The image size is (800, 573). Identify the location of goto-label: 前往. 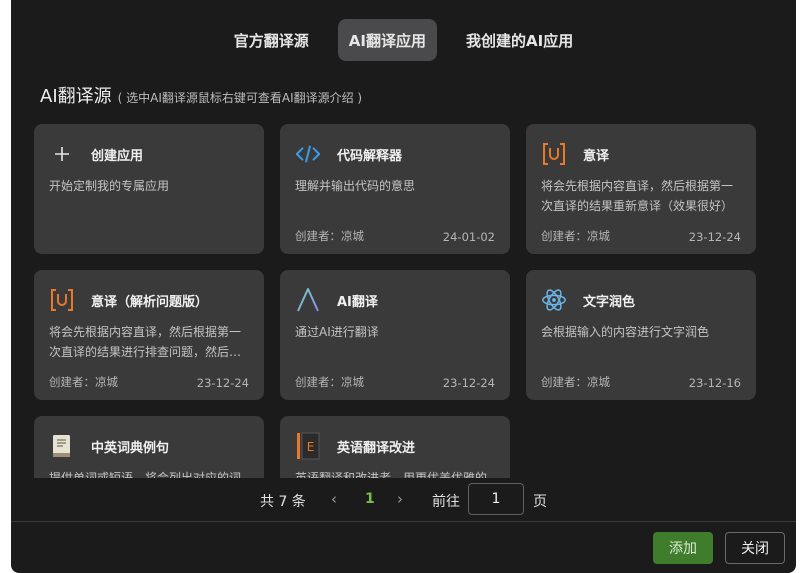
(446, 502).